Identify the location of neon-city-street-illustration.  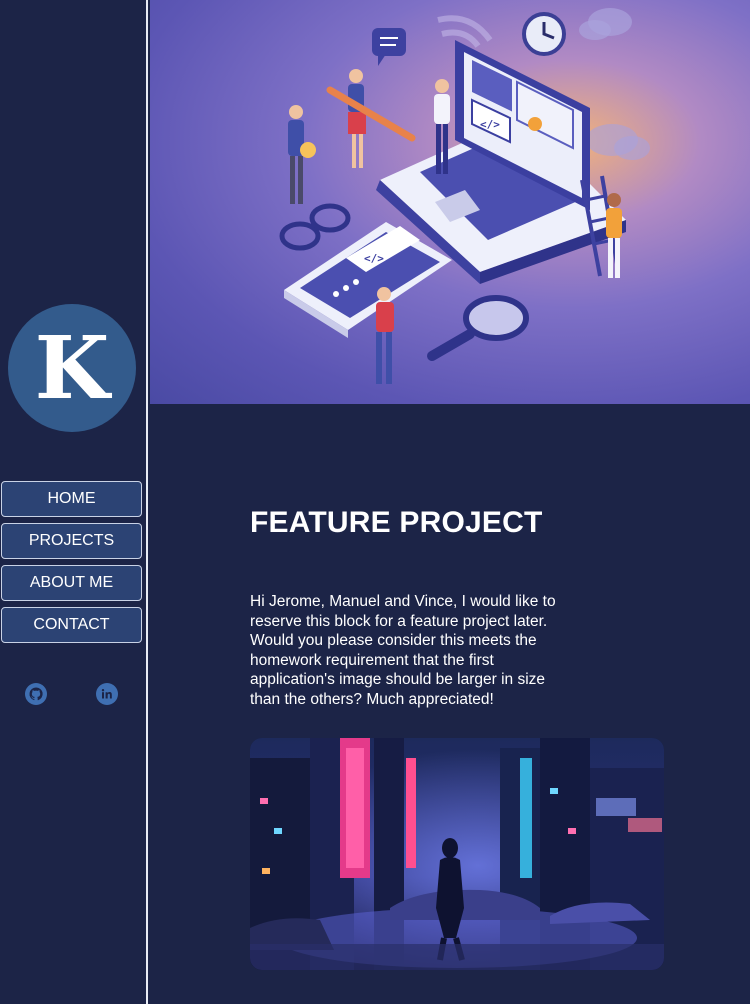
(457, 854).